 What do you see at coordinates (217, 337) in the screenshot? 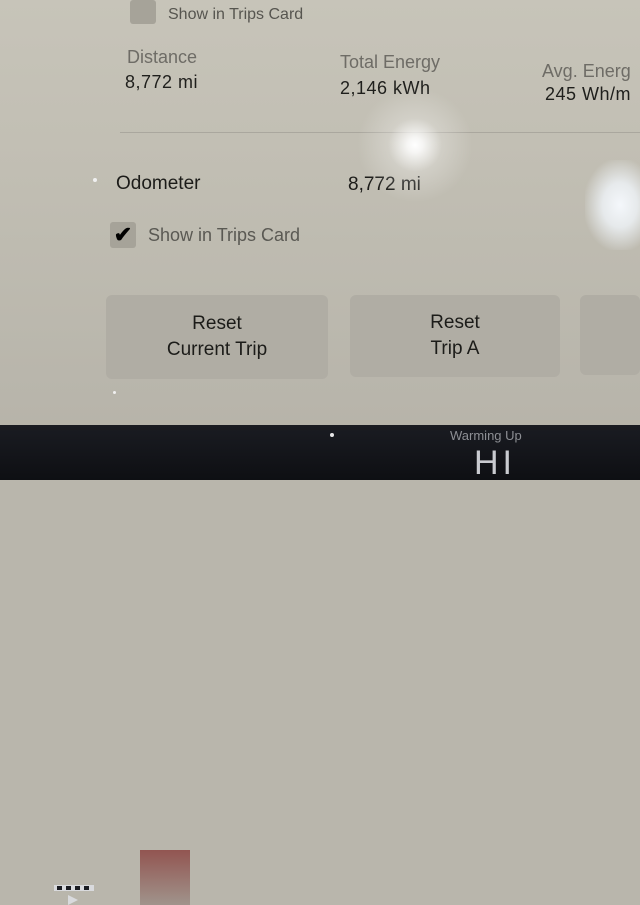
I see `reset-current-trip-button: Reset Current Trip` at bounding box center [217, 337].